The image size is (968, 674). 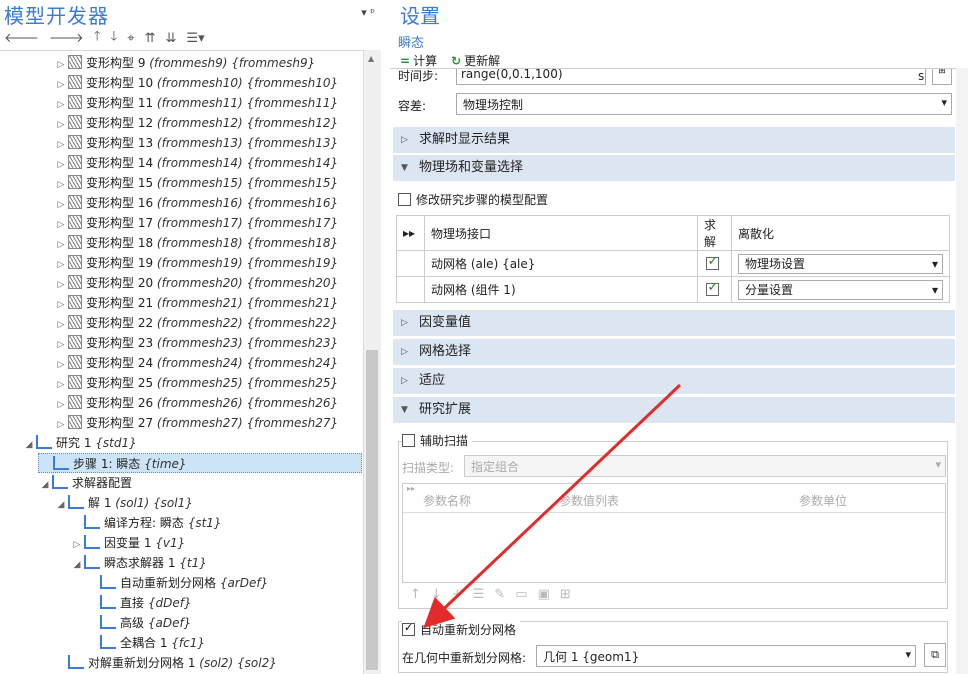 I want to click on section-physics-variables: ▼ 物理场和变量选择, so click(x=674, y=168).